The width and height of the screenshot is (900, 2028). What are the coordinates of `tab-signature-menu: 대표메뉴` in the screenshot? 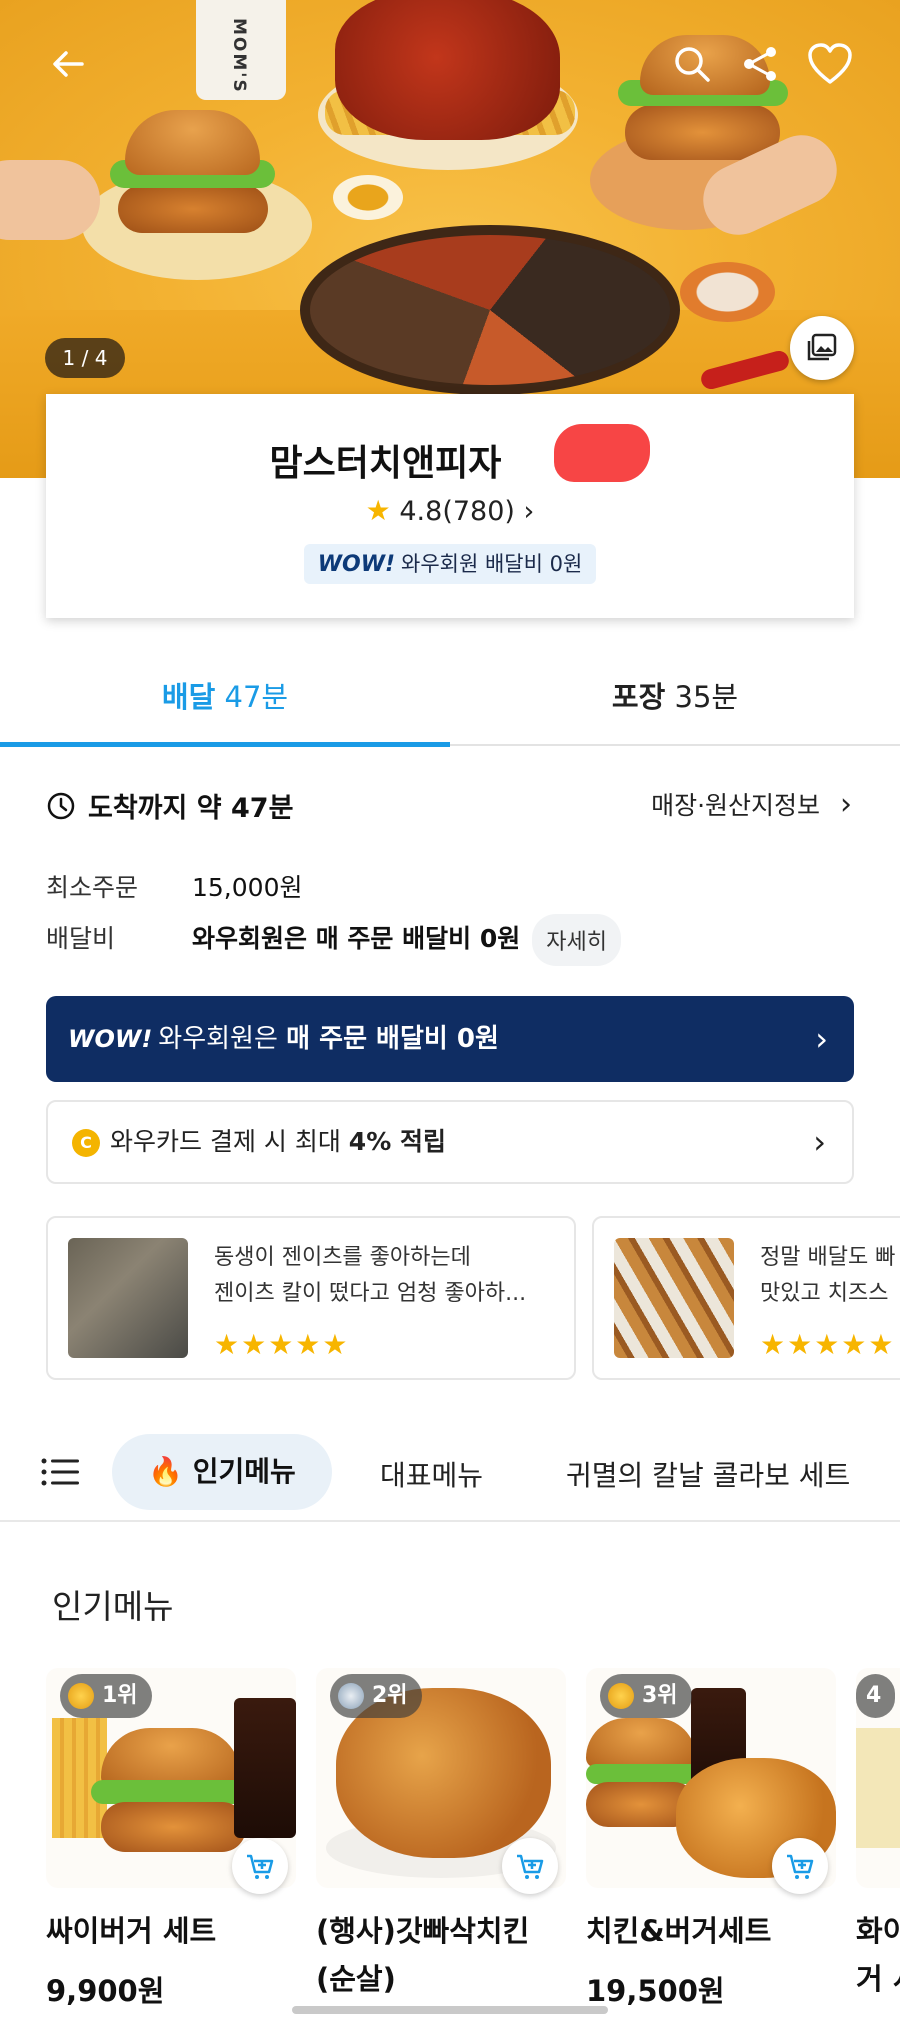 It's located at (431, 1474).